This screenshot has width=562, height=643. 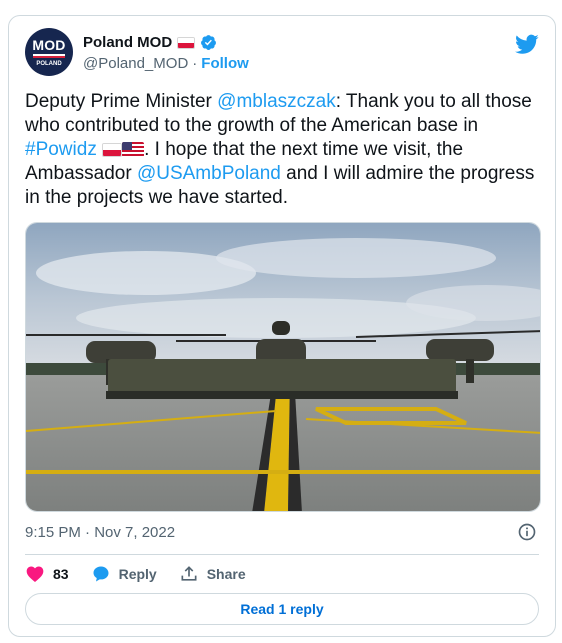 What do you see at coordinates (209, 173) in the screenshot?
I see `mention-usambpoland-link: @USAmbPoland` at bounding box center [209, 173].